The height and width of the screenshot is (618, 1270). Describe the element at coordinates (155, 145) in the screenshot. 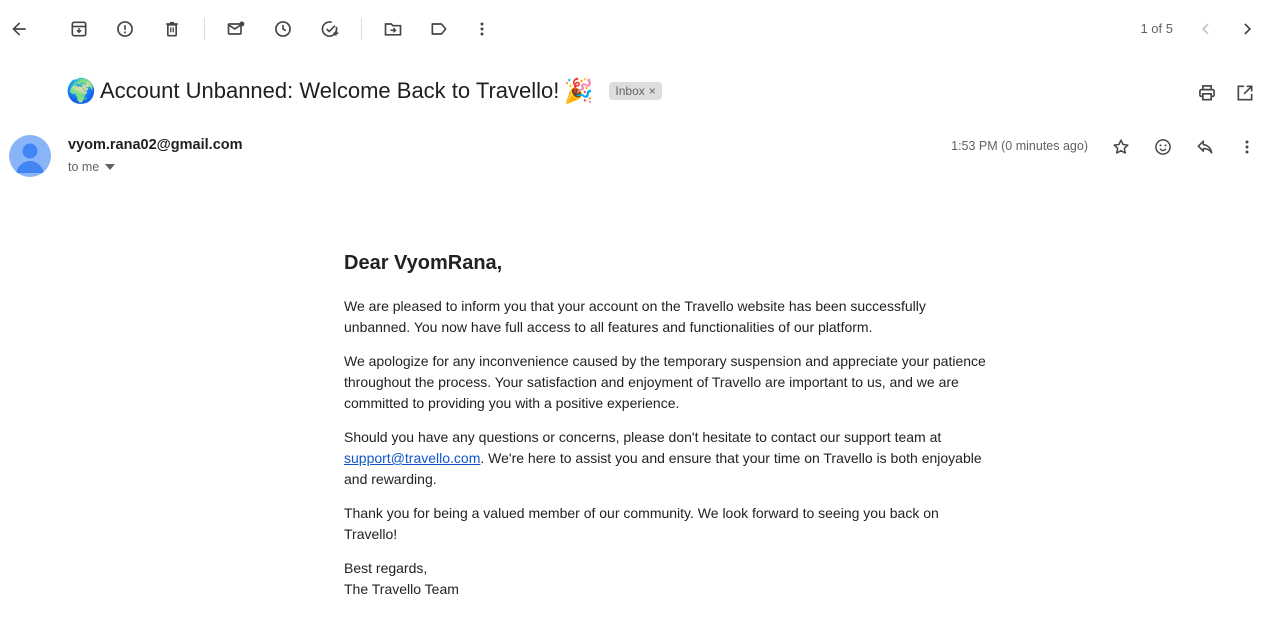

I see `sender-email: vyom.rana02@gmail.com` at that location.